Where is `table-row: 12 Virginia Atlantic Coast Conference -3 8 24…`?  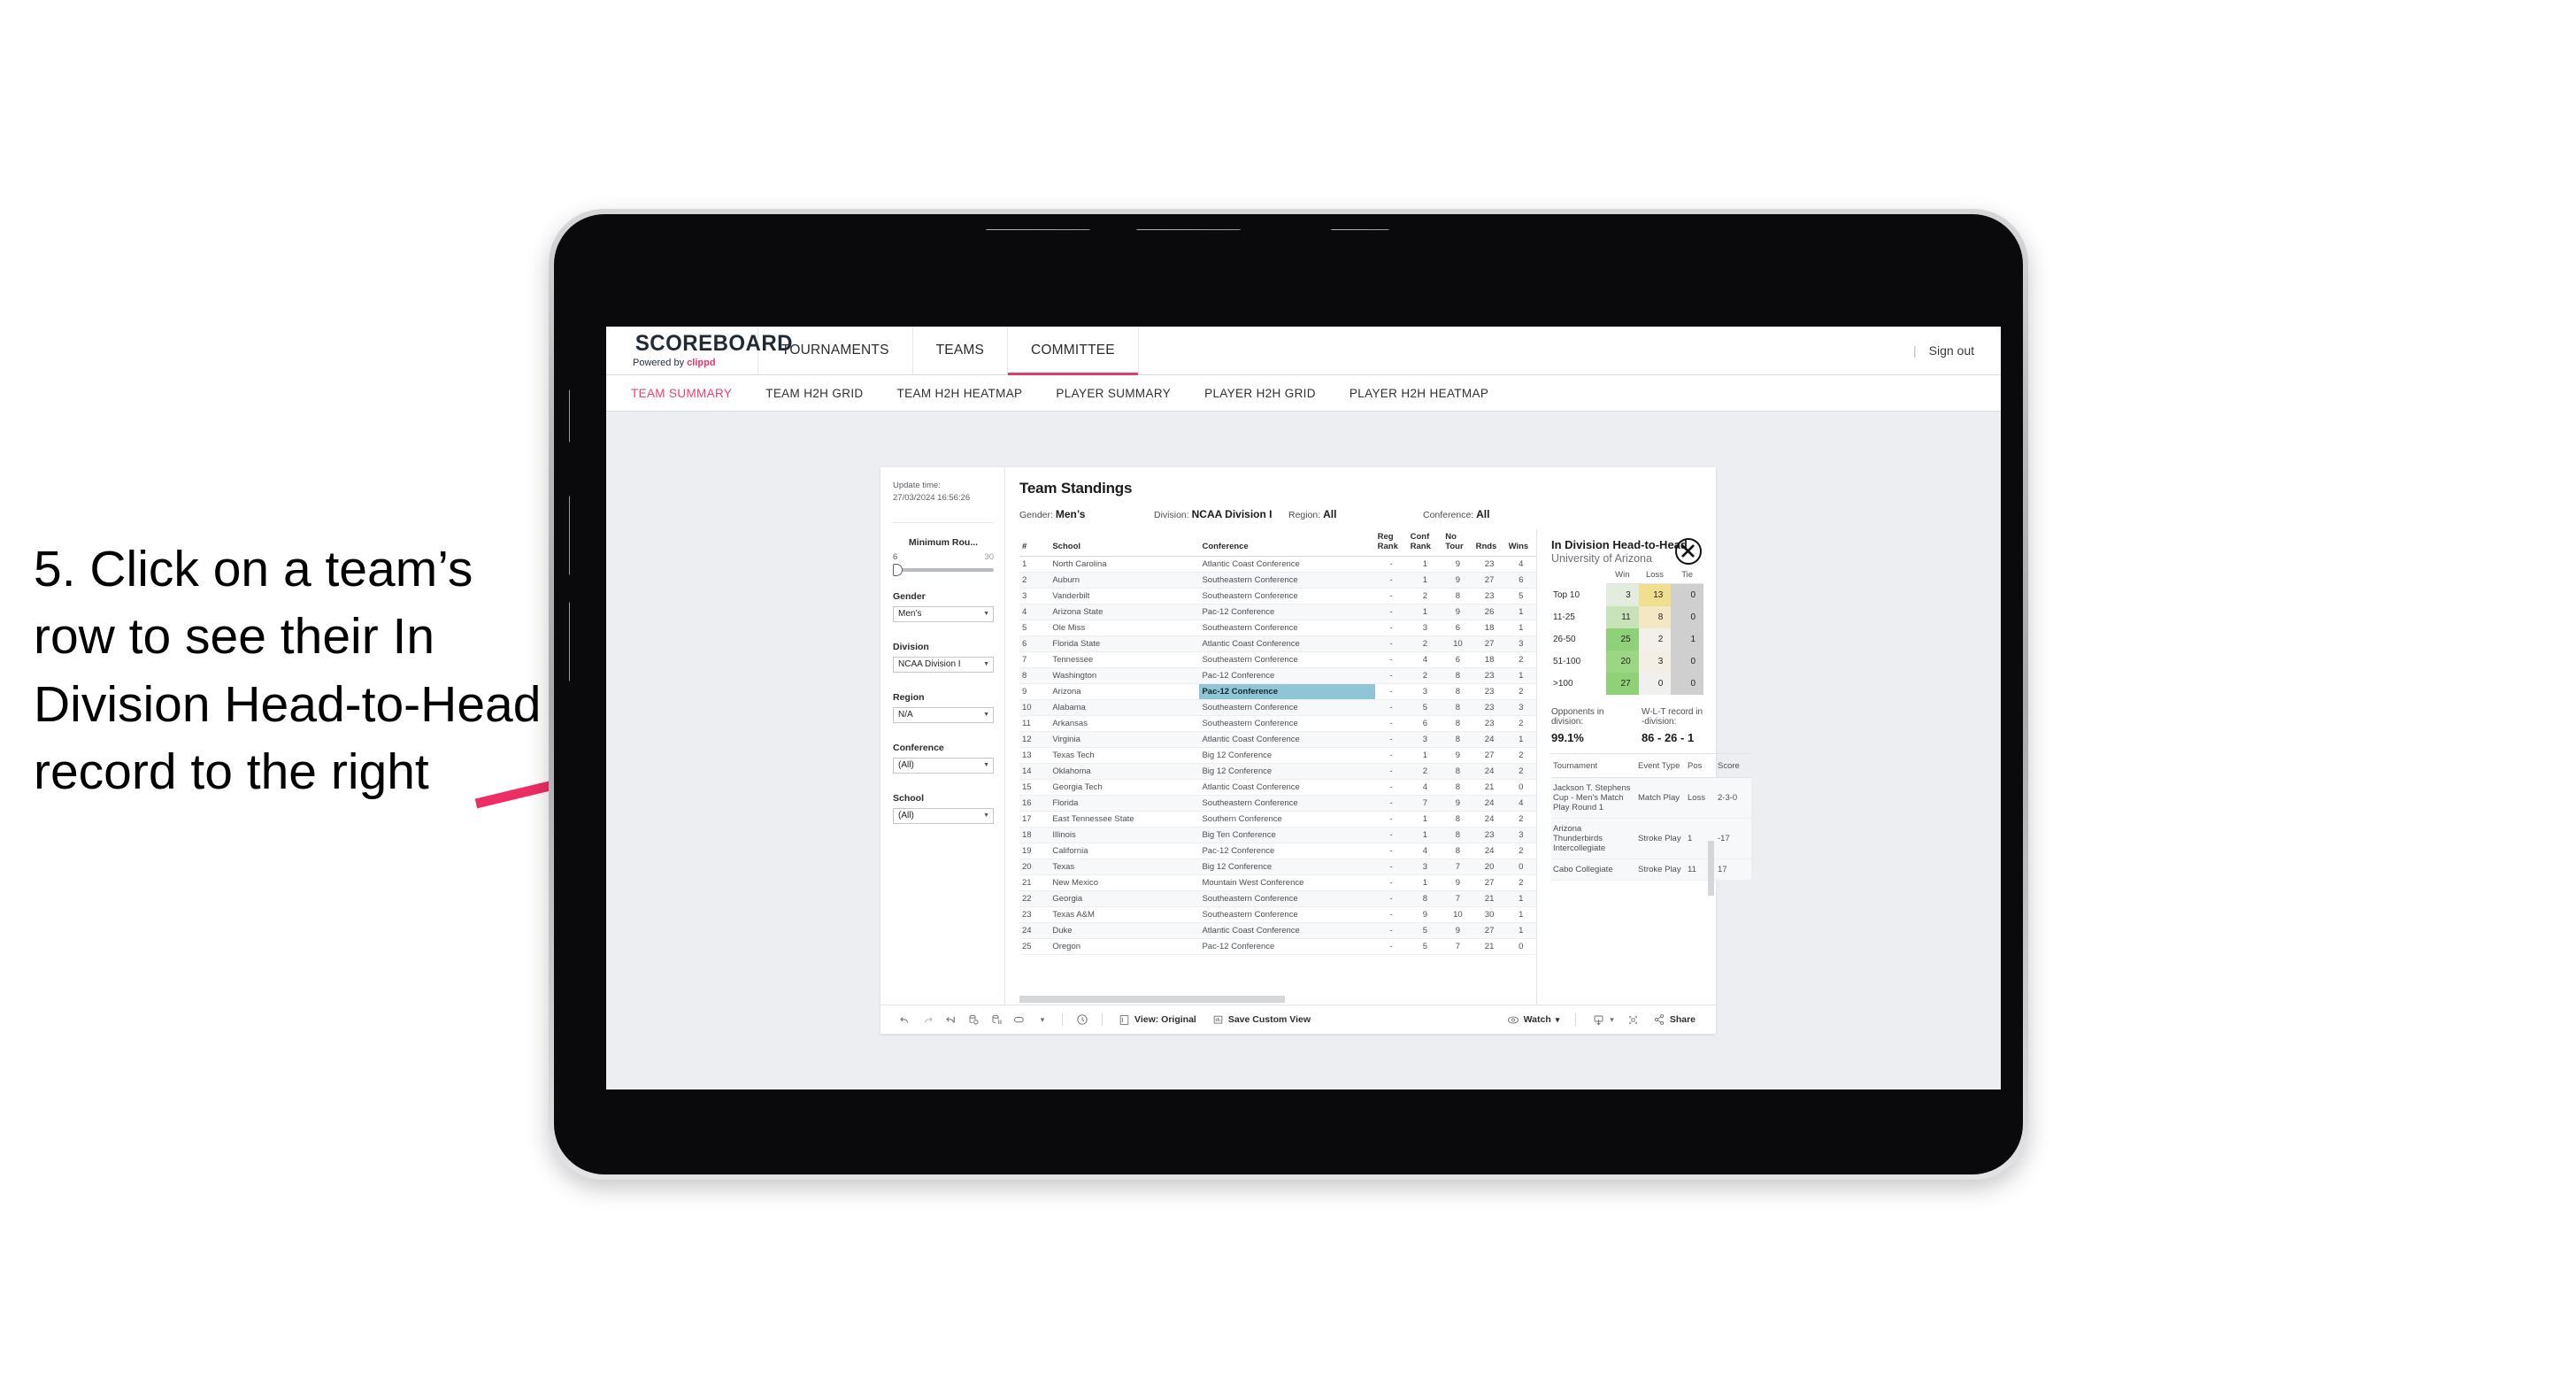 table-row: 12 Virginia Atlantic Coast Conference -3 8 24… is located at coordinates (1277, 739).